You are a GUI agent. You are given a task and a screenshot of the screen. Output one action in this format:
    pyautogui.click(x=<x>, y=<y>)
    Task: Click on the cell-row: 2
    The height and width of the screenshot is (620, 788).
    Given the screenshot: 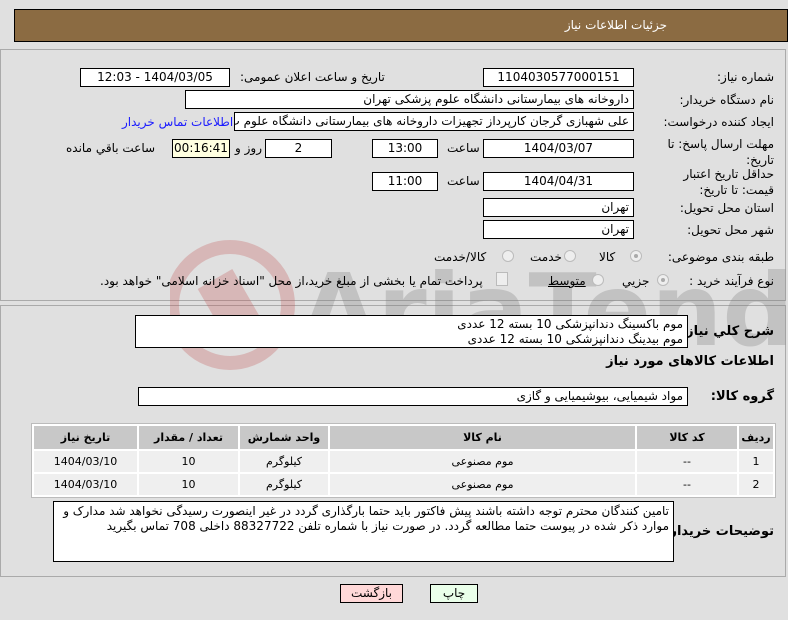 What is the action you would take?
    pyautogui.click(x=756, y=484)
    